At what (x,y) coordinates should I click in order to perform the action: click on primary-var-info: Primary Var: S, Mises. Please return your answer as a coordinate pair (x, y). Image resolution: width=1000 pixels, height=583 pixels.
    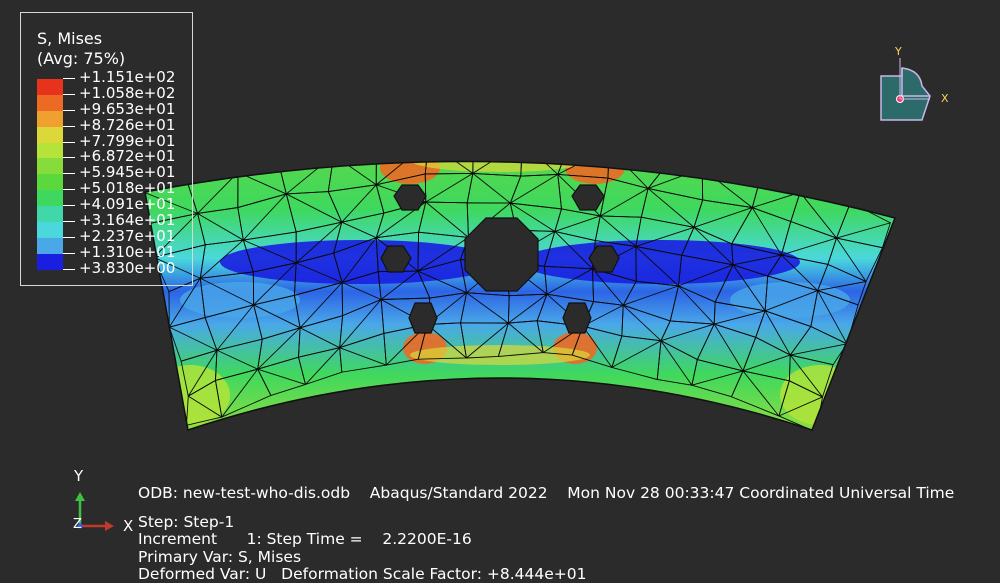
    Looking at the image, I should click on (220, 557).